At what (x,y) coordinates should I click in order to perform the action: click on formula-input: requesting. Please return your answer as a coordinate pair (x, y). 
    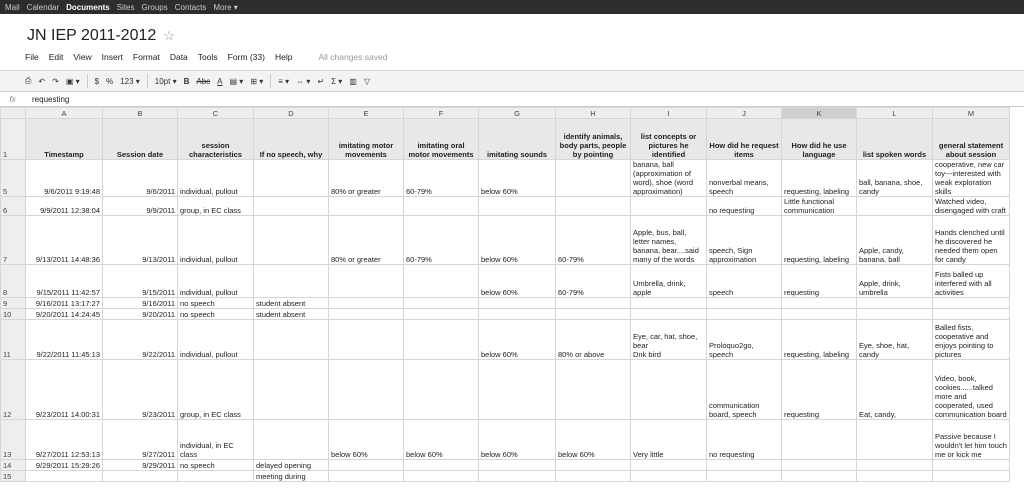
    Looking at the image, I should click on (47, 99).